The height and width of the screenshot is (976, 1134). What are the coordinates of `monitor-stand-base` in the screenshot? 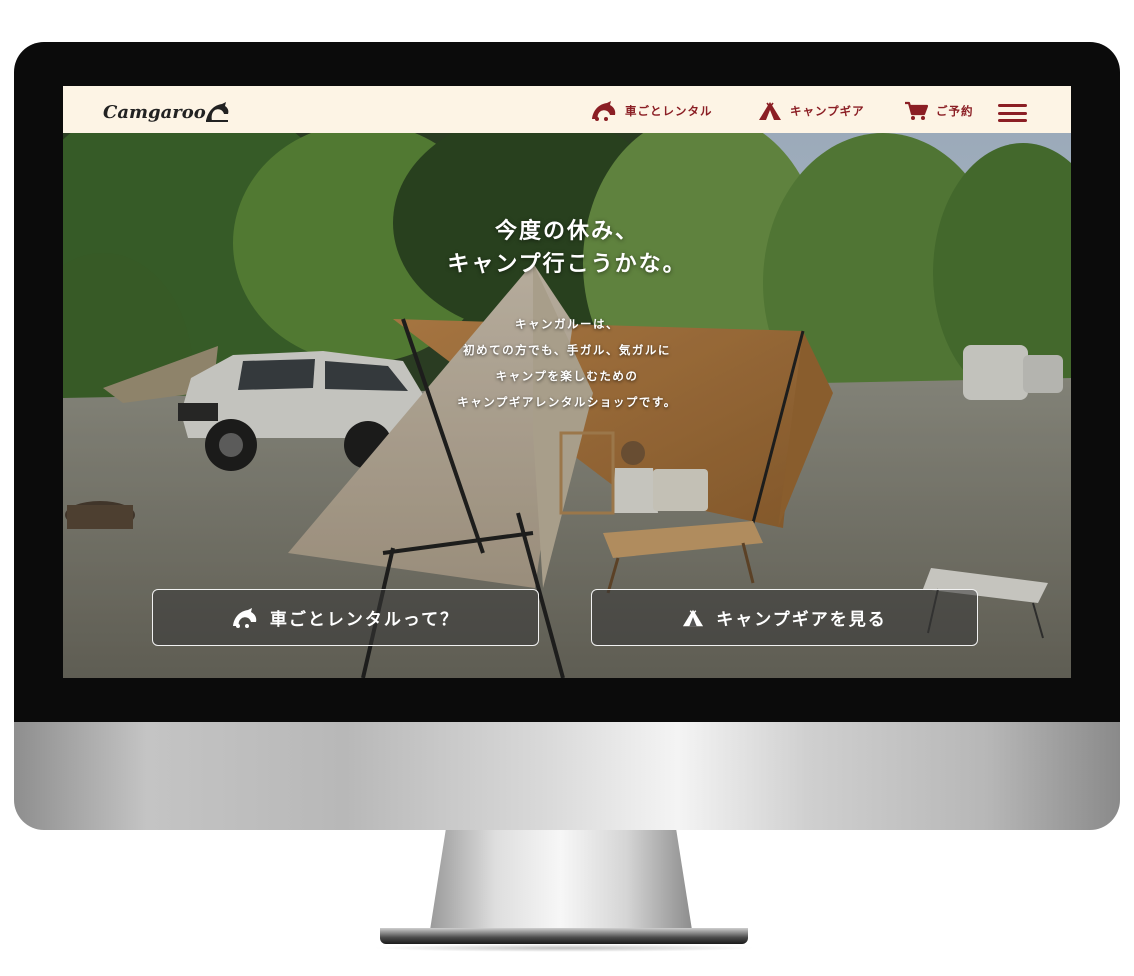 It's located at (564, 936).